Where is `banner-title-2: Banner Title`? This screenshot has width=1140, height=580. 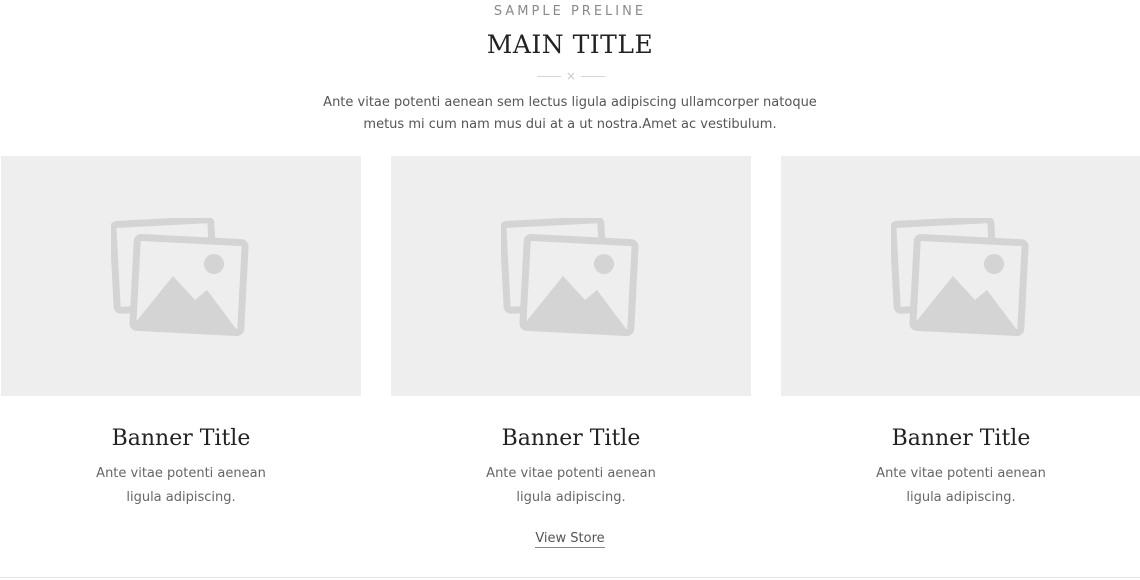
banner-title-2: Banner Title is located at coordinates (571, 438).